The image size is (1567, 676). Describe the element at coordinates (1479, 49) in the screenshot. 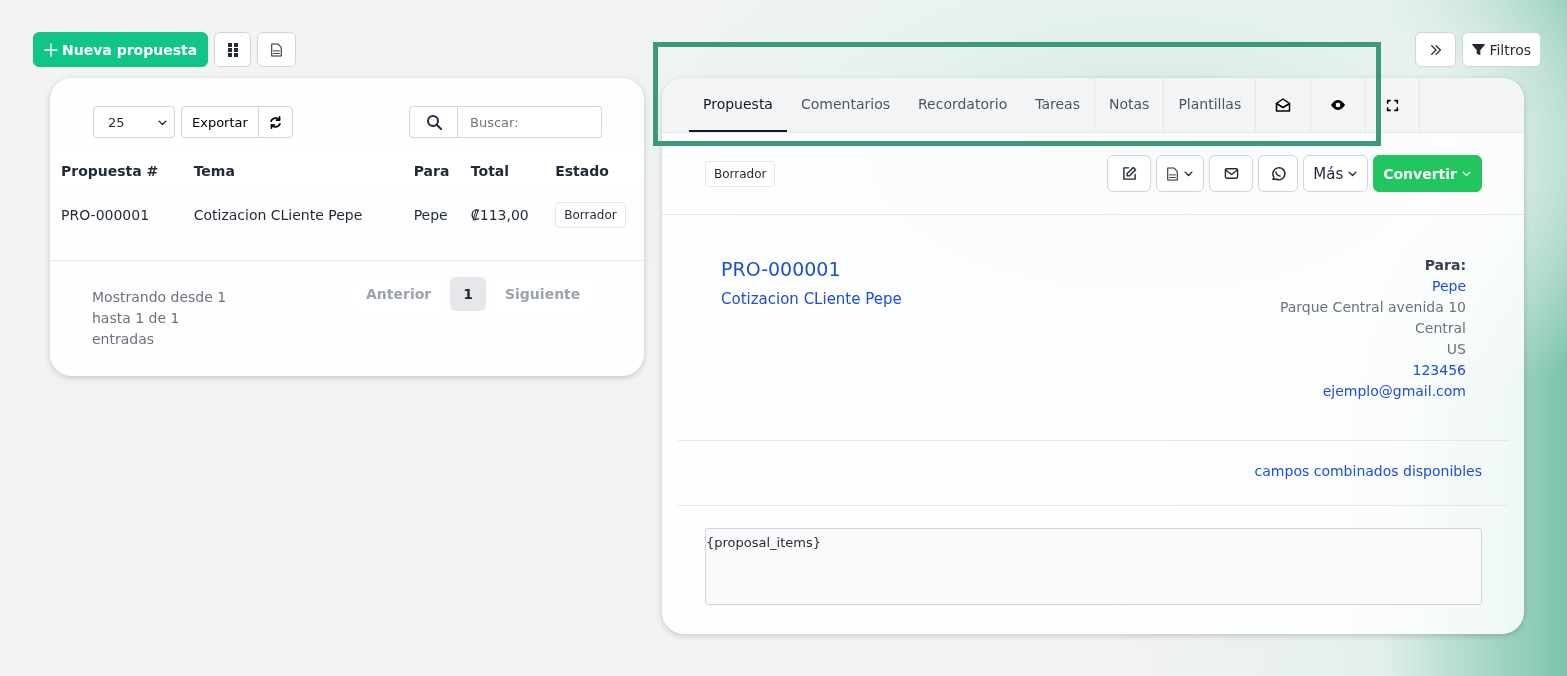

I see `filter-icon` at that location.